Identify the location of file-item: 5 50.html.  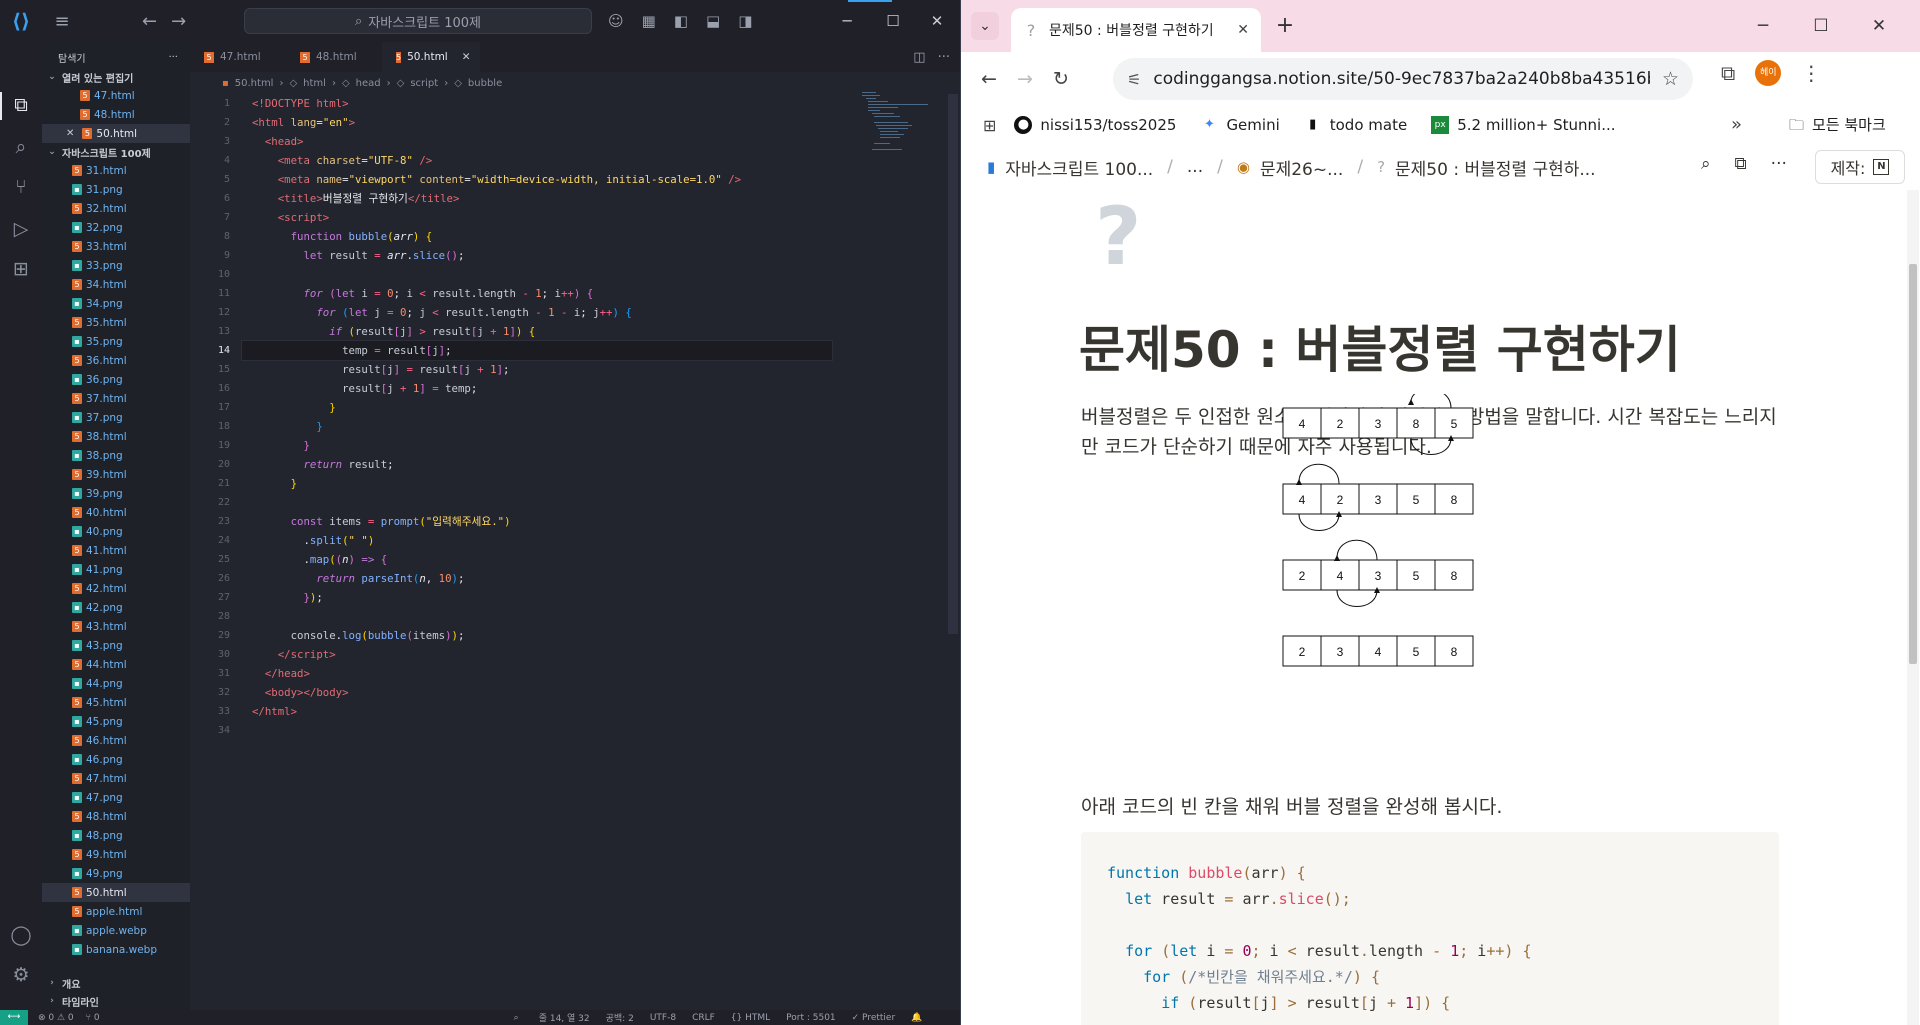
(116, 892).